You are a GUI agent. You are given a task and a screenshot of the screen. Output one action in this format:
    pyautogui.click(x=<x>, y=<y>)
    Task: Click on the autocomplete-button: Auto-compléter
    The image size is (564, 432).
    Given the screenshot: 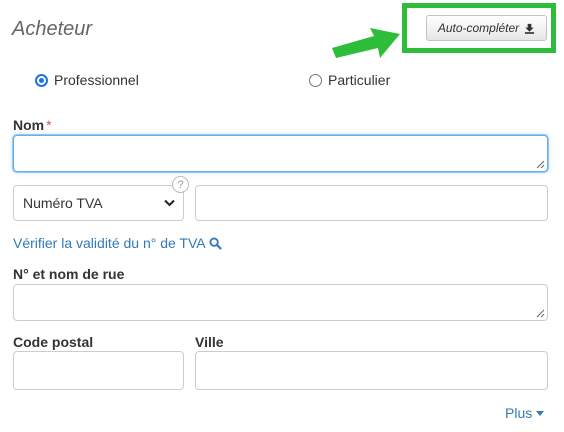 What is the action you would take?
    pyautogui.click(x=486, y=28)
    